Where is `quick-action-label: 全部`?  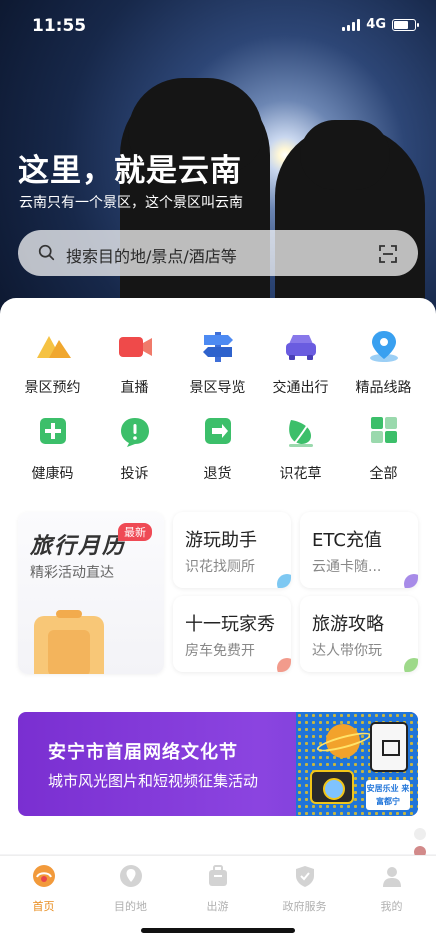
quick-action-label: 全部 is located at coordinates (383, 474).